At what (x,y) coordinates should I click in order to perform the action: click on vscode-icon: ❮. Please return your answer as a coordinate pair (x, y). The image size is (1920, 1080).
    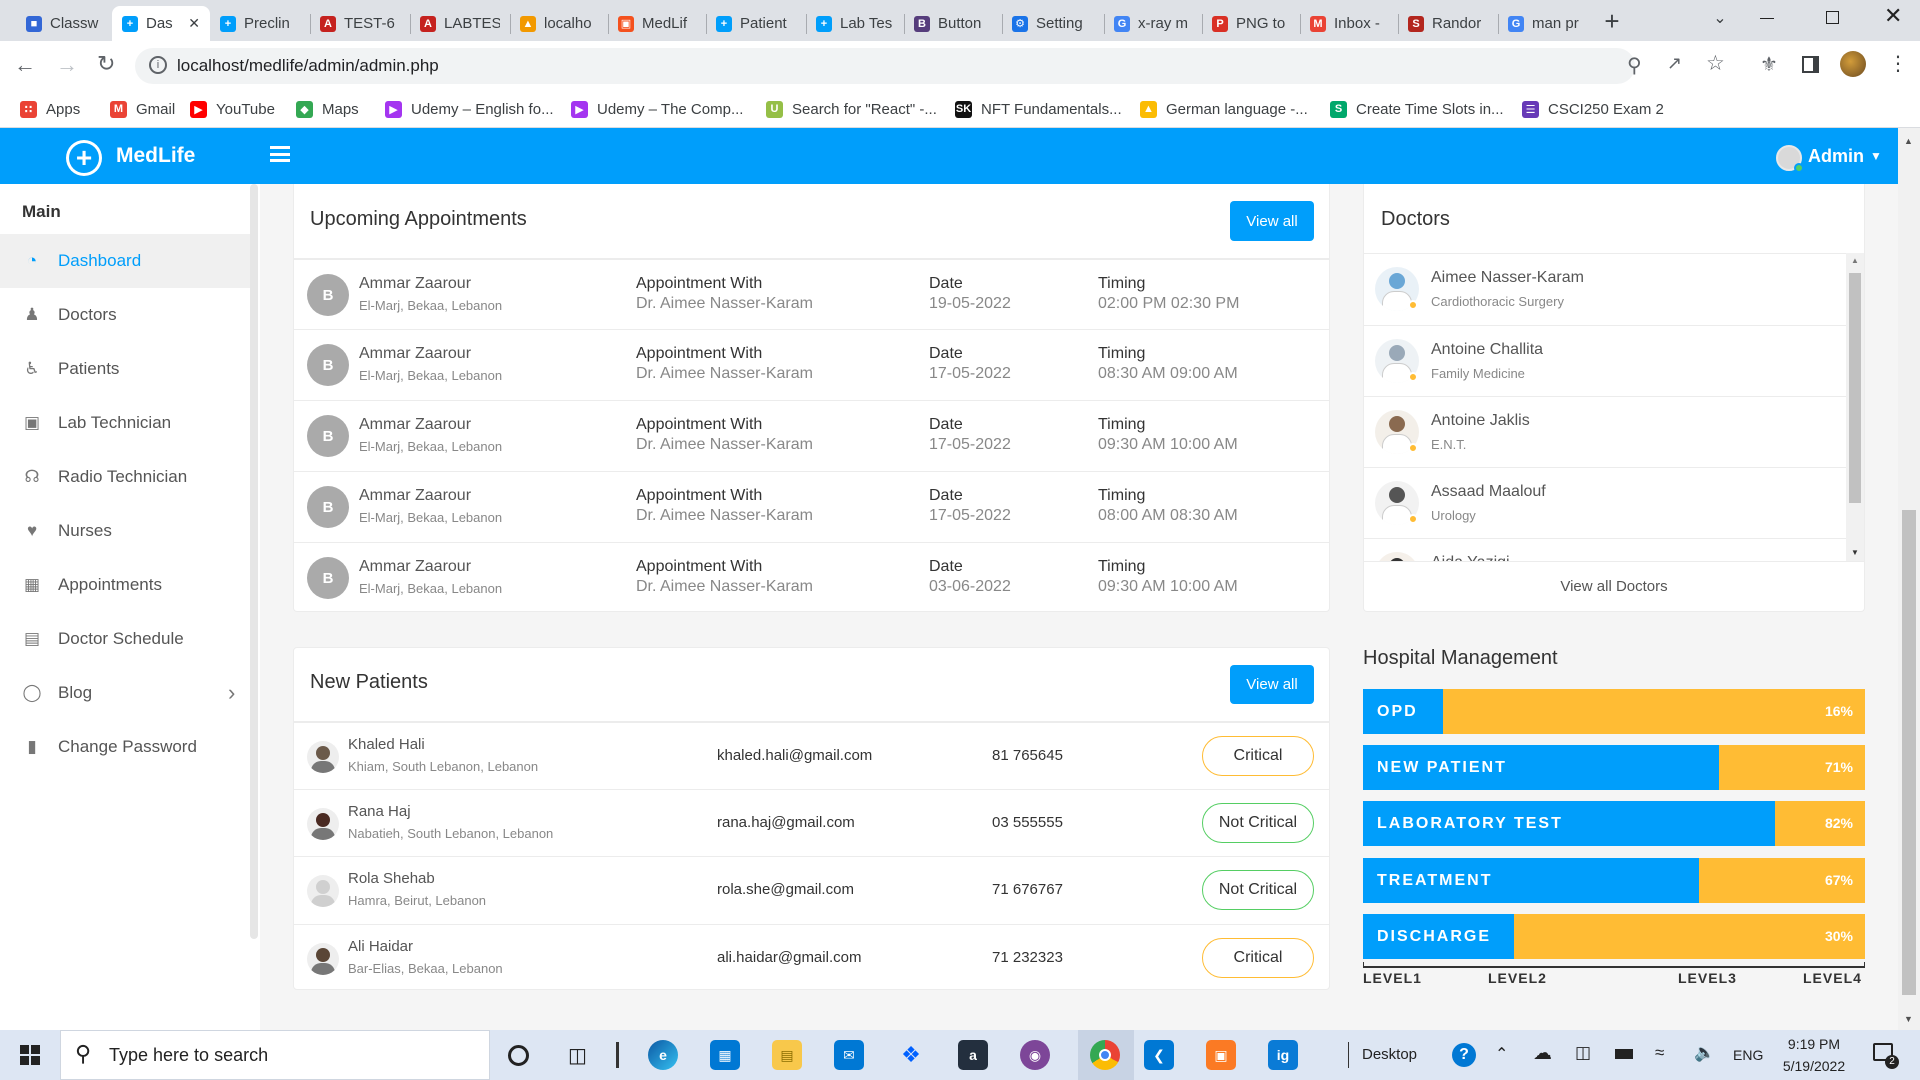
    Looking at the image, I should click on (1159, 1055).